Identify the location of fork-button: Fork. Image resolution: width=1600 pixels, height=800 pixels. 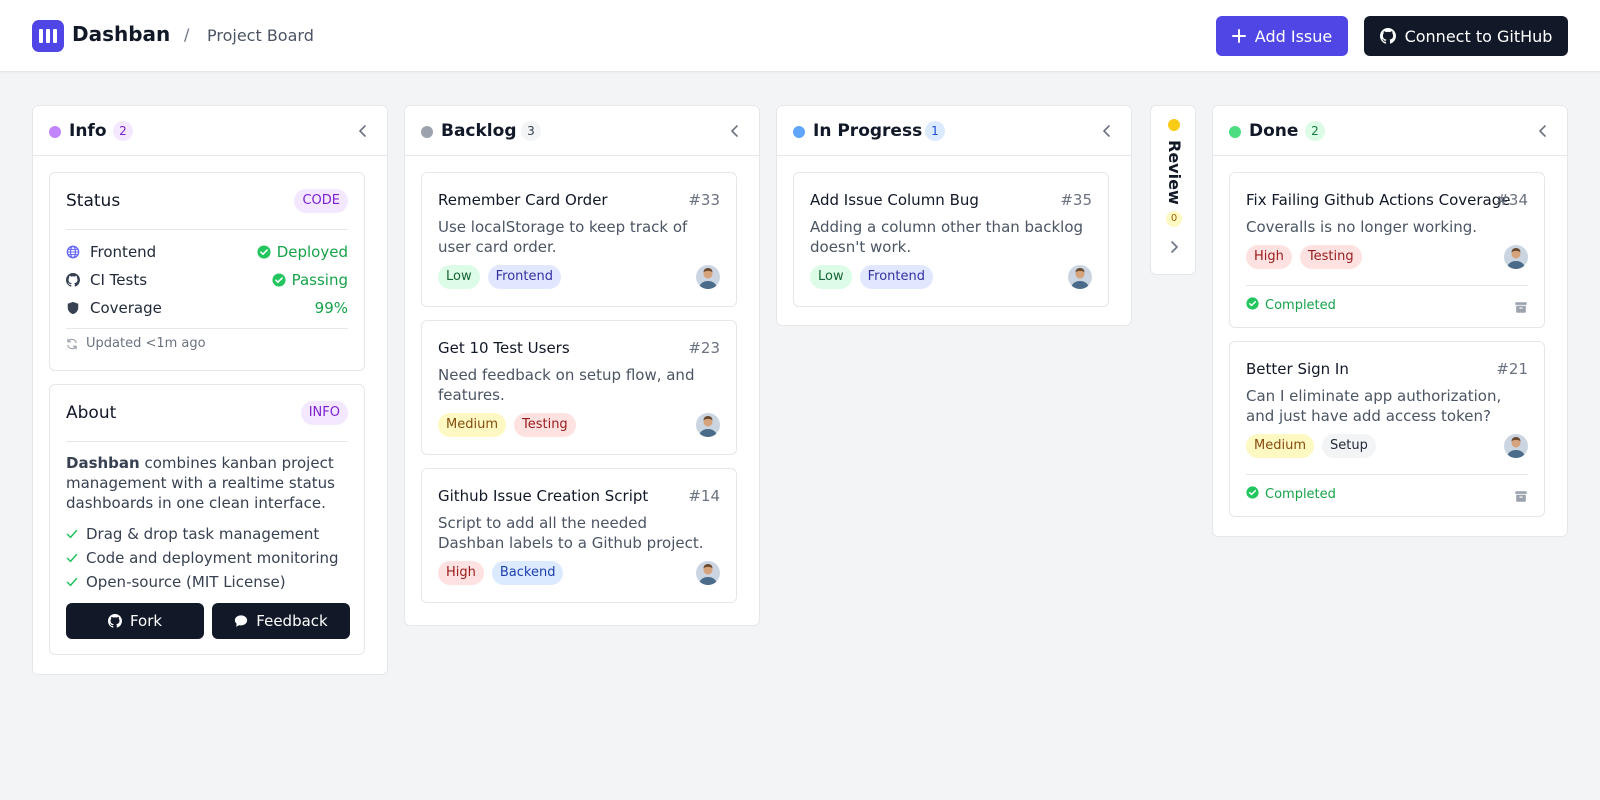
(135, 621).